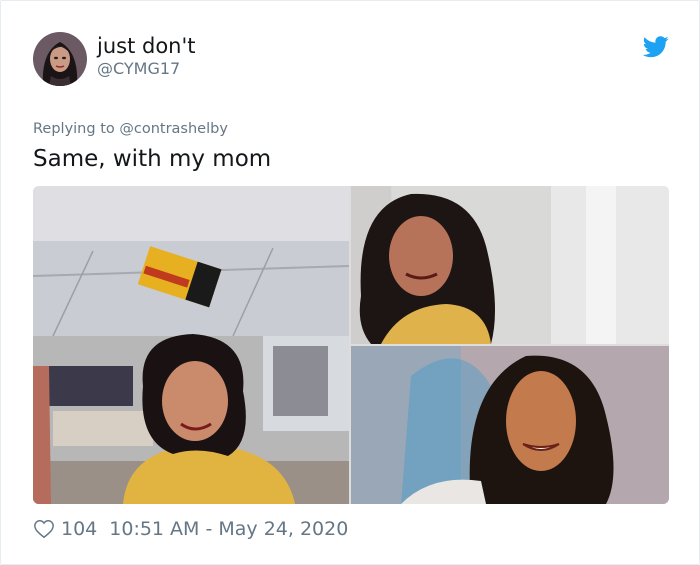 The height and width of the screenshot is (565, 700). Describe the element at coordinates (228, 529) in the screenshot. I see `timestamp: 10:51 AM - May 24, 2020` at that location.